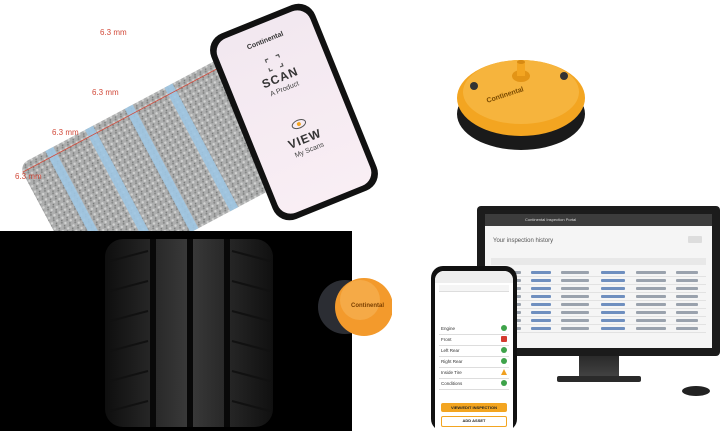 The width and height of the screenshot is (720, 436). What do you see at coordinates (695, 239) in the screenshot?
I see `filter-button` at bounding box center [695, 239].